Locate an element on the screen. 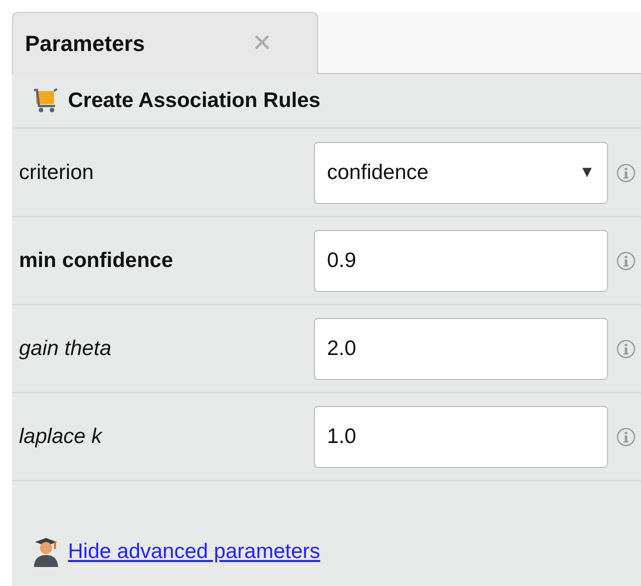  shopping-cart-icon is located at coordinates (46, 100).